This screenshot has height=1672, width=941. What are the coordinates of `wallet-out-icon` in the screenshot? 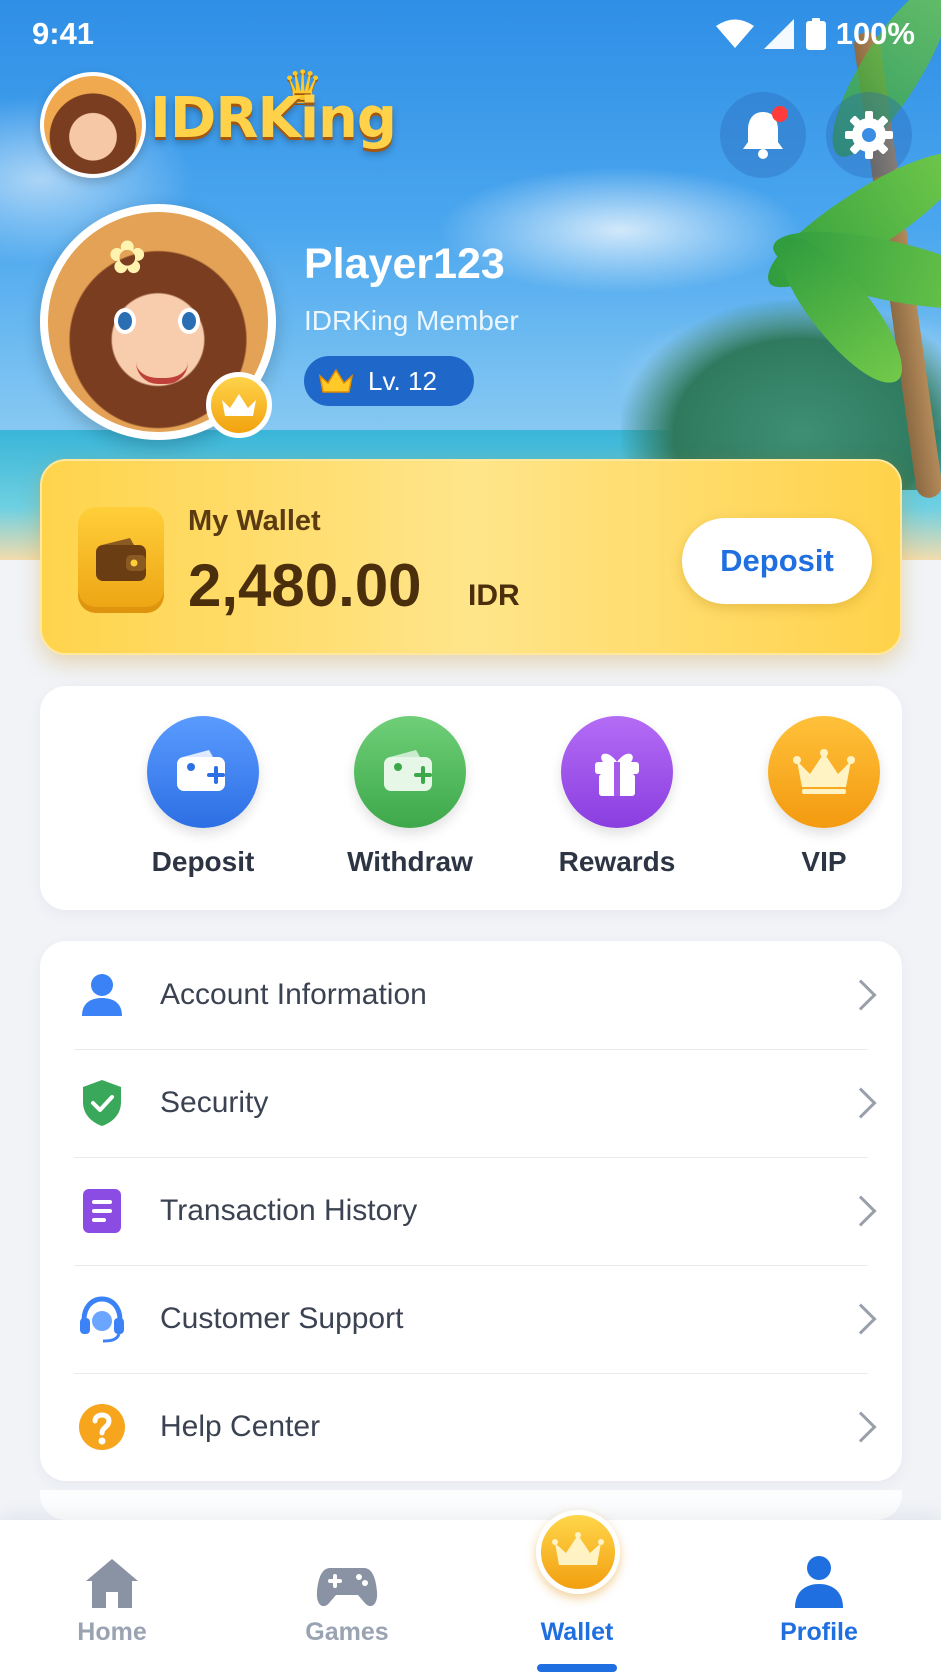 It's located at (410, 772).